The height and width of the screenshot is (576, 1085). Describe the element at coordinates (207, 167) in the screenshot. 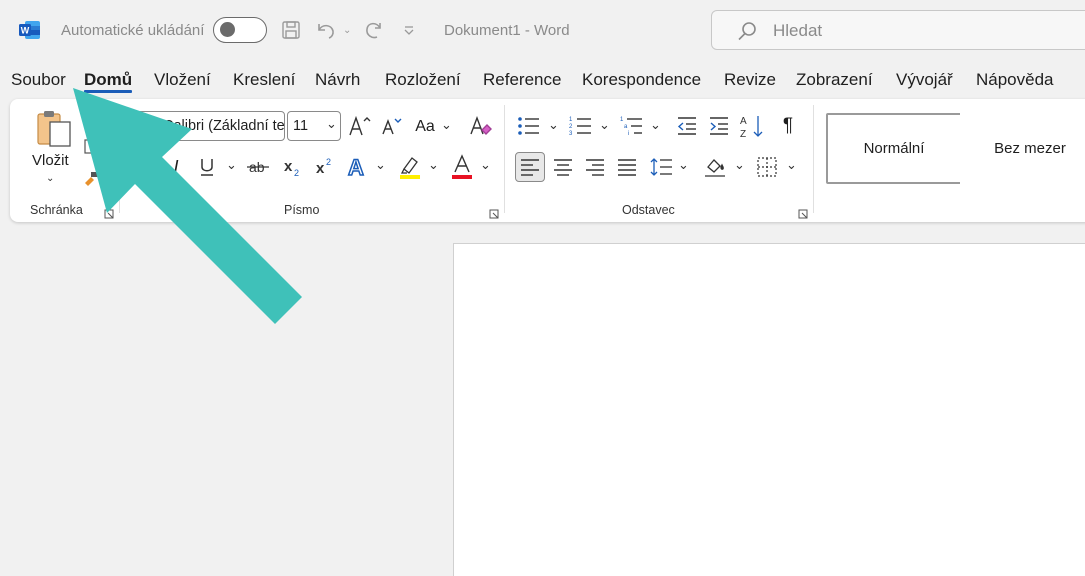

I see `underline-icon` at that location.